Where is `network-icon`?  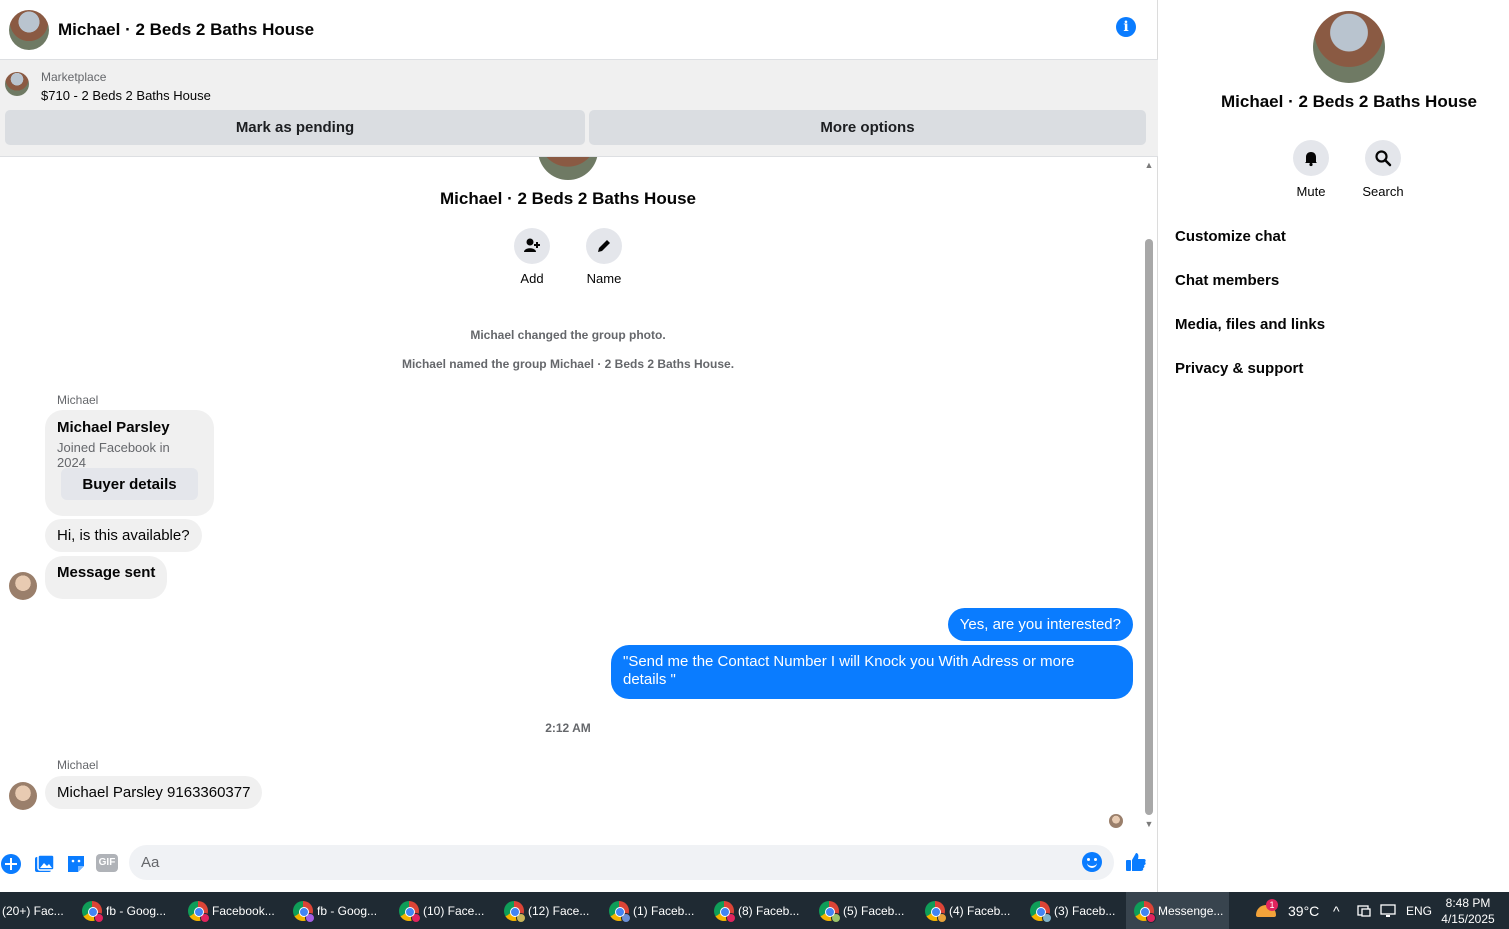
network-icon is located at coordinates (1389, 910).